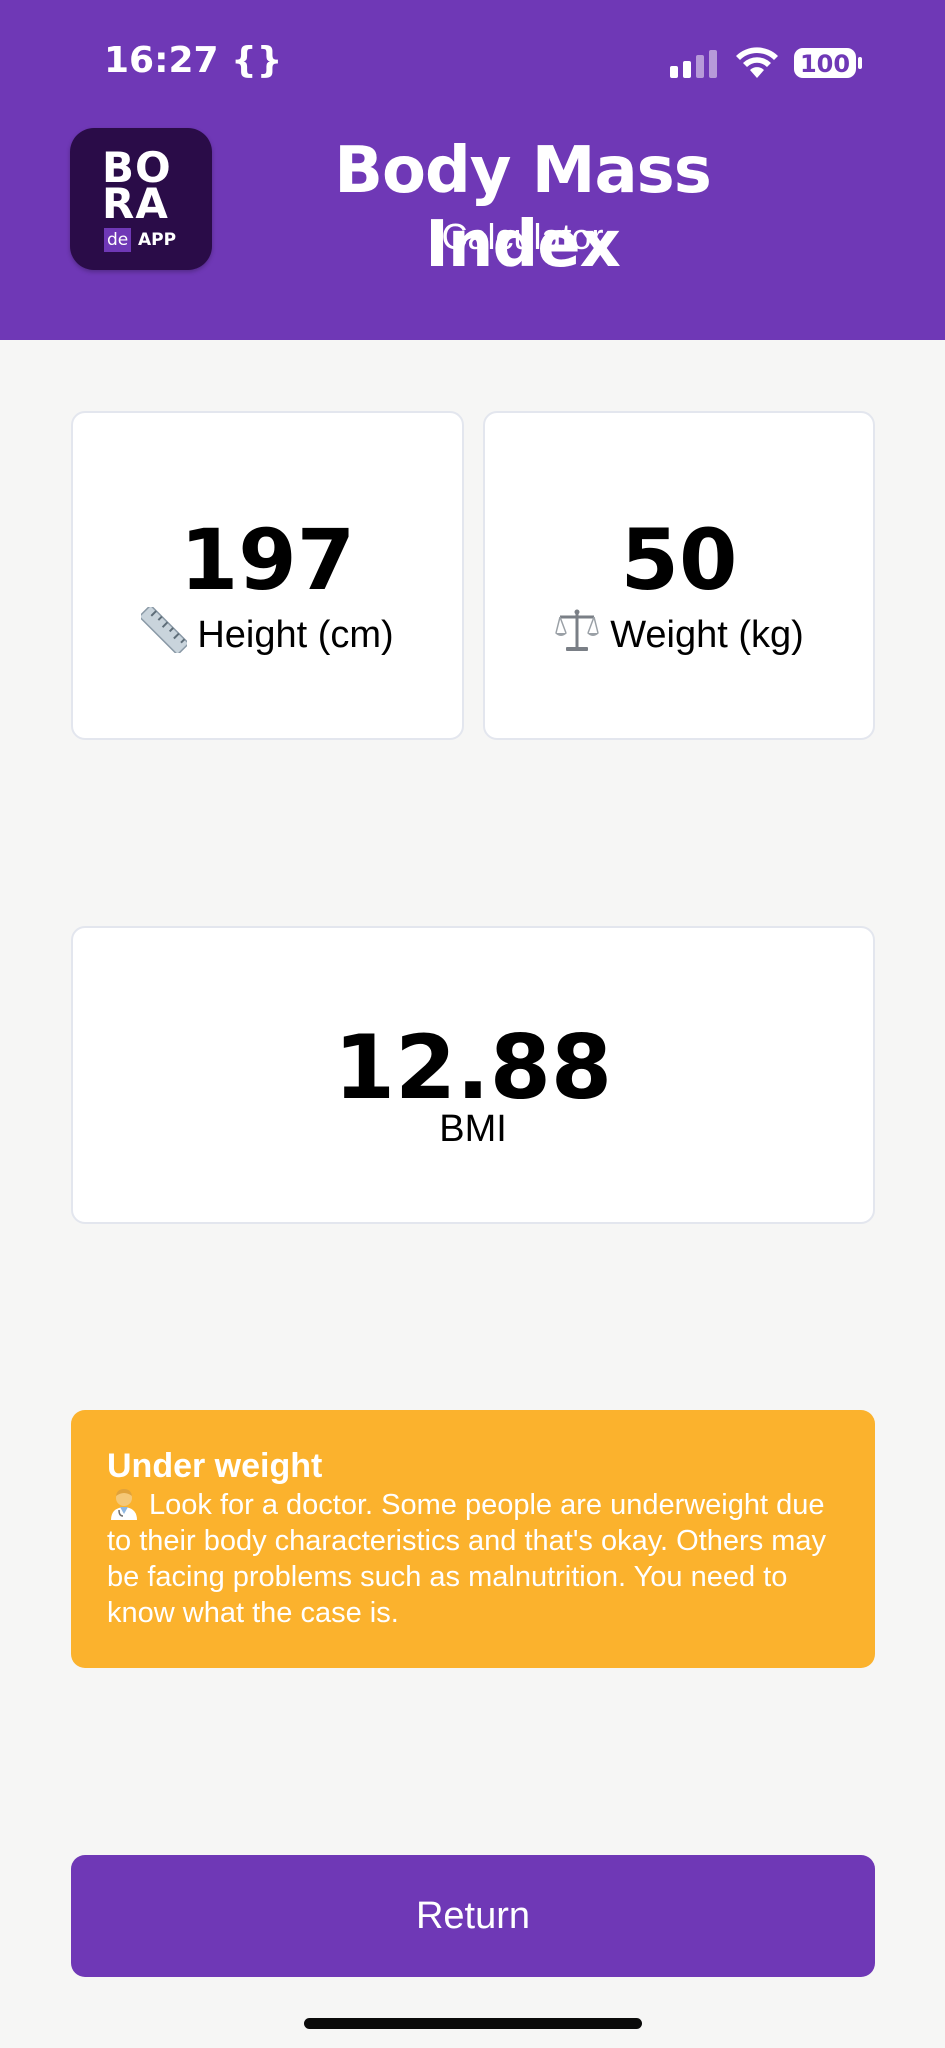 The height and width of the screenshot is (2048, 945). Describe the element at coordinates (473, 1129) in the screenshot. I see `bmi-label: BMI` at that location.